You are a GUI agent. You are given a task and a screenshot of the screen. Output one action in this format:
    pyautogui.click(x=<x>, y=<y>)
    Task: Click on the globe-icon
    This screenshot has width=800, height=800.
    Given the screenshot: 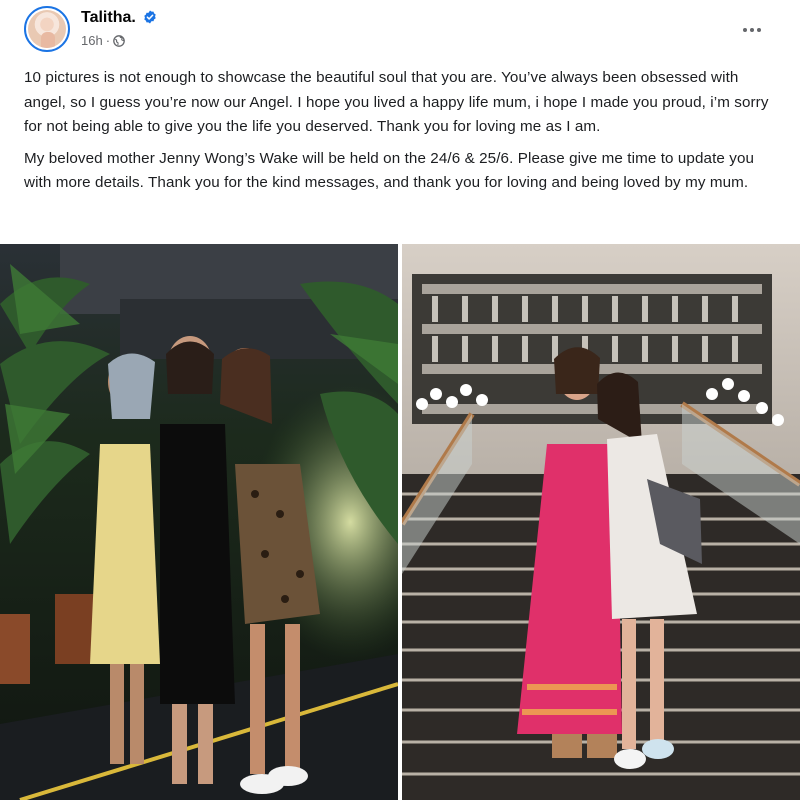 What is the action you would take?
    pyautogui.click(x=119, y=40)
    